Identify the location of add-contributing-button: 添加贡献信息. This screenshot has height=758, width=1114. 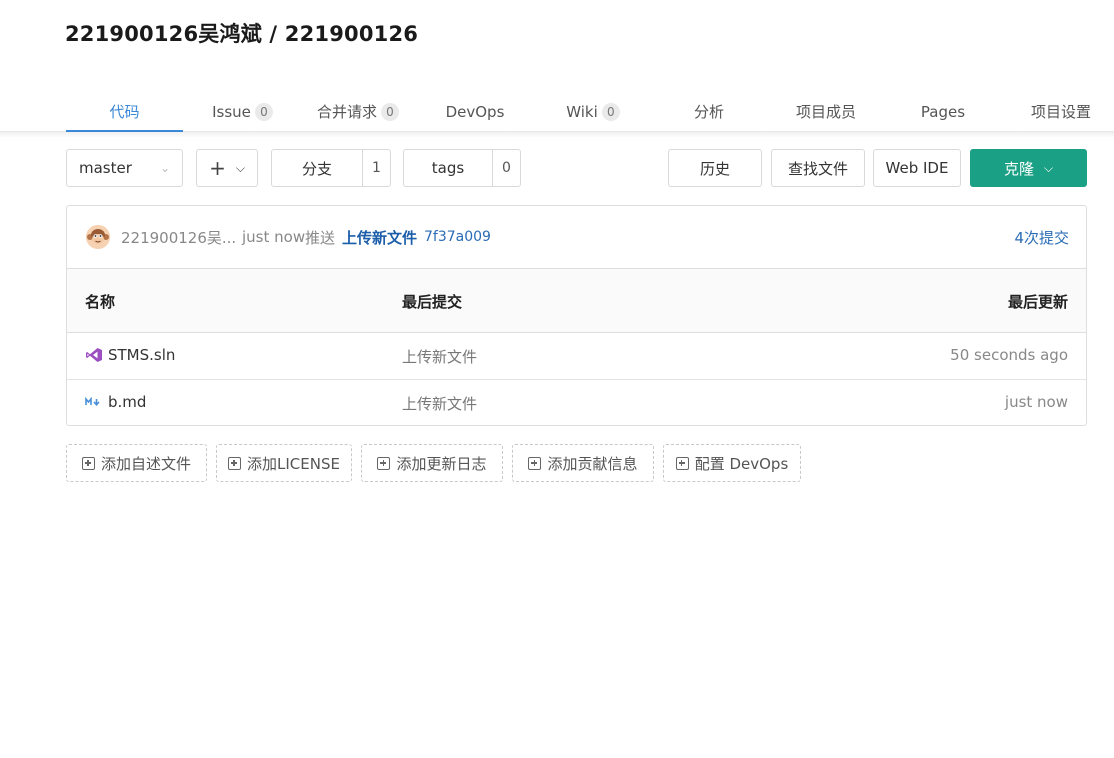
(583, 463).